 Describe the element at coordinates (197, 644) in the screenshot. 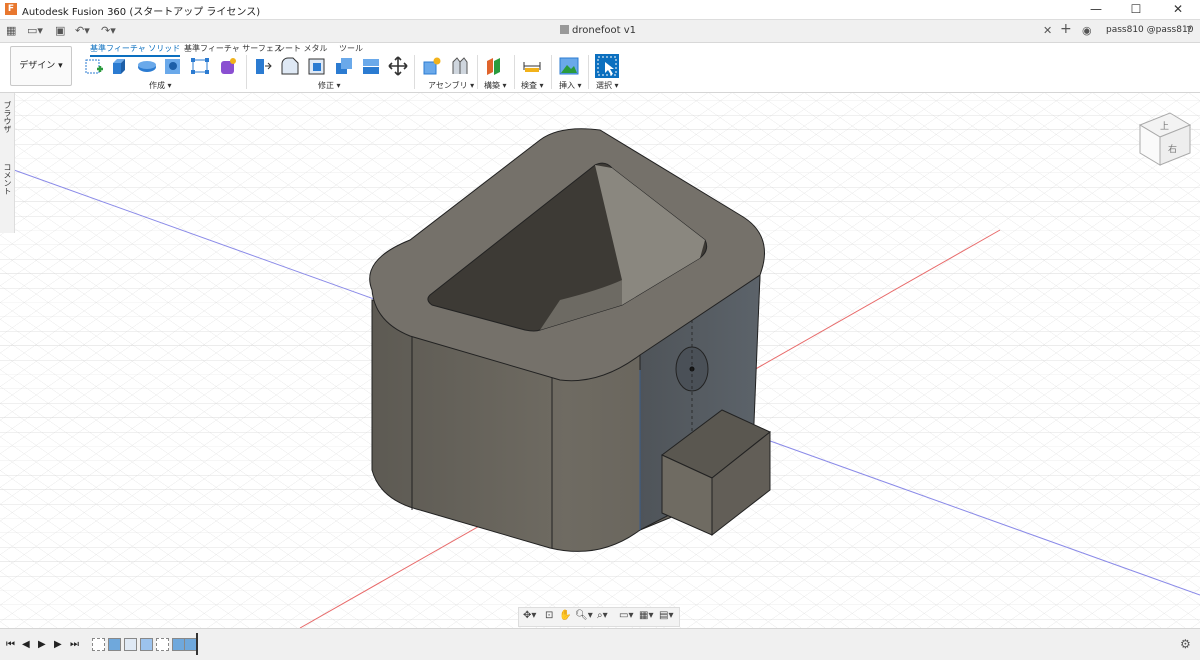

I see `timeline-marker` at that location.